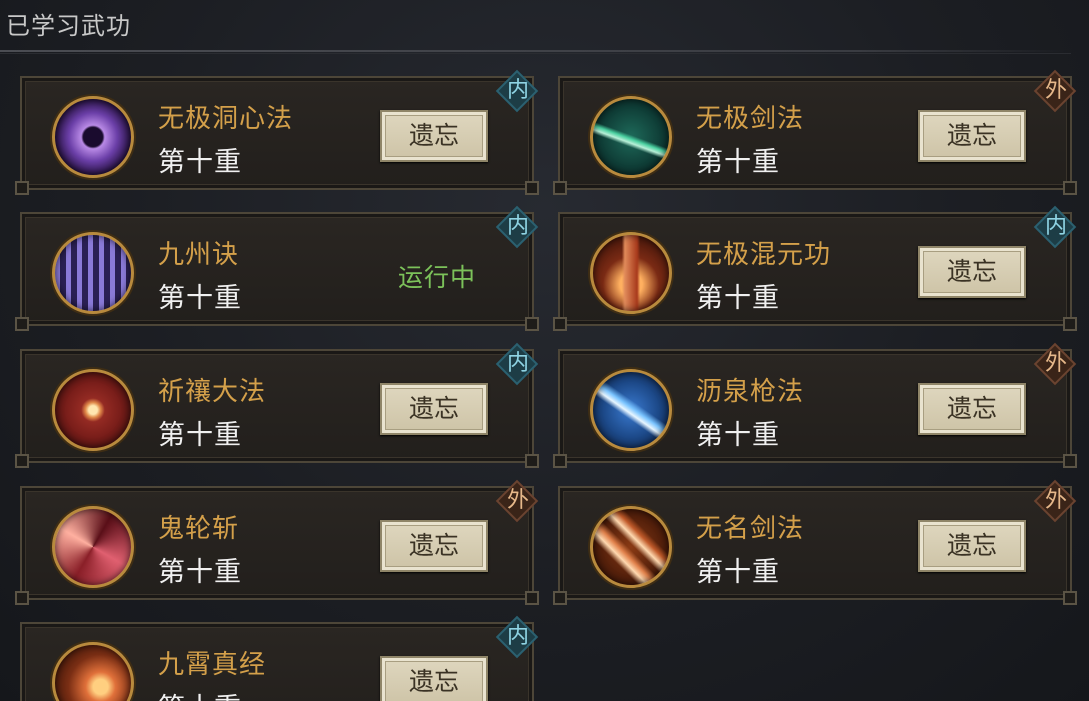 This screenshot has height=701, width=1089. Describe the element at coordinates (750, 392) in the screenshot. I see `skill-name: 沥泉枪法` at that location.